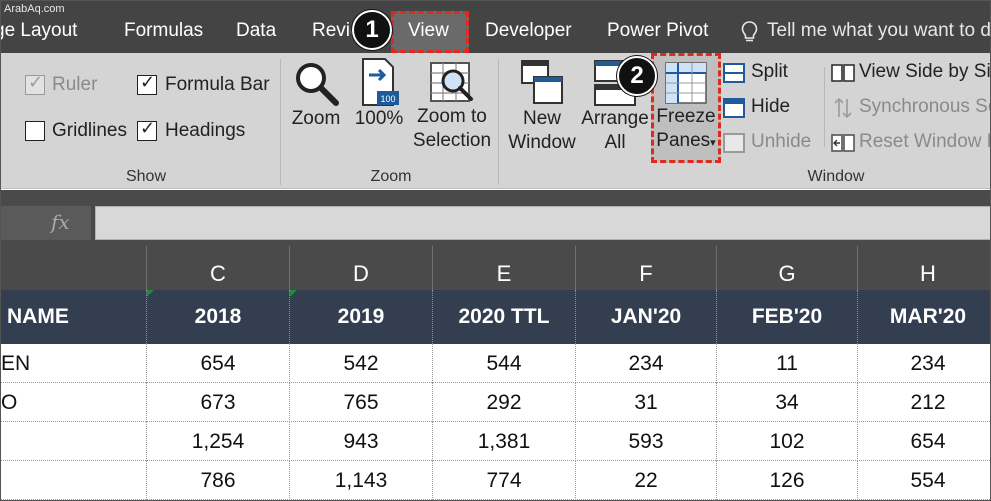 The height and width of the screenshot is (501, 991). I want to click on zoom-to-selection-label-1: Zoom to, so click(452, 116).